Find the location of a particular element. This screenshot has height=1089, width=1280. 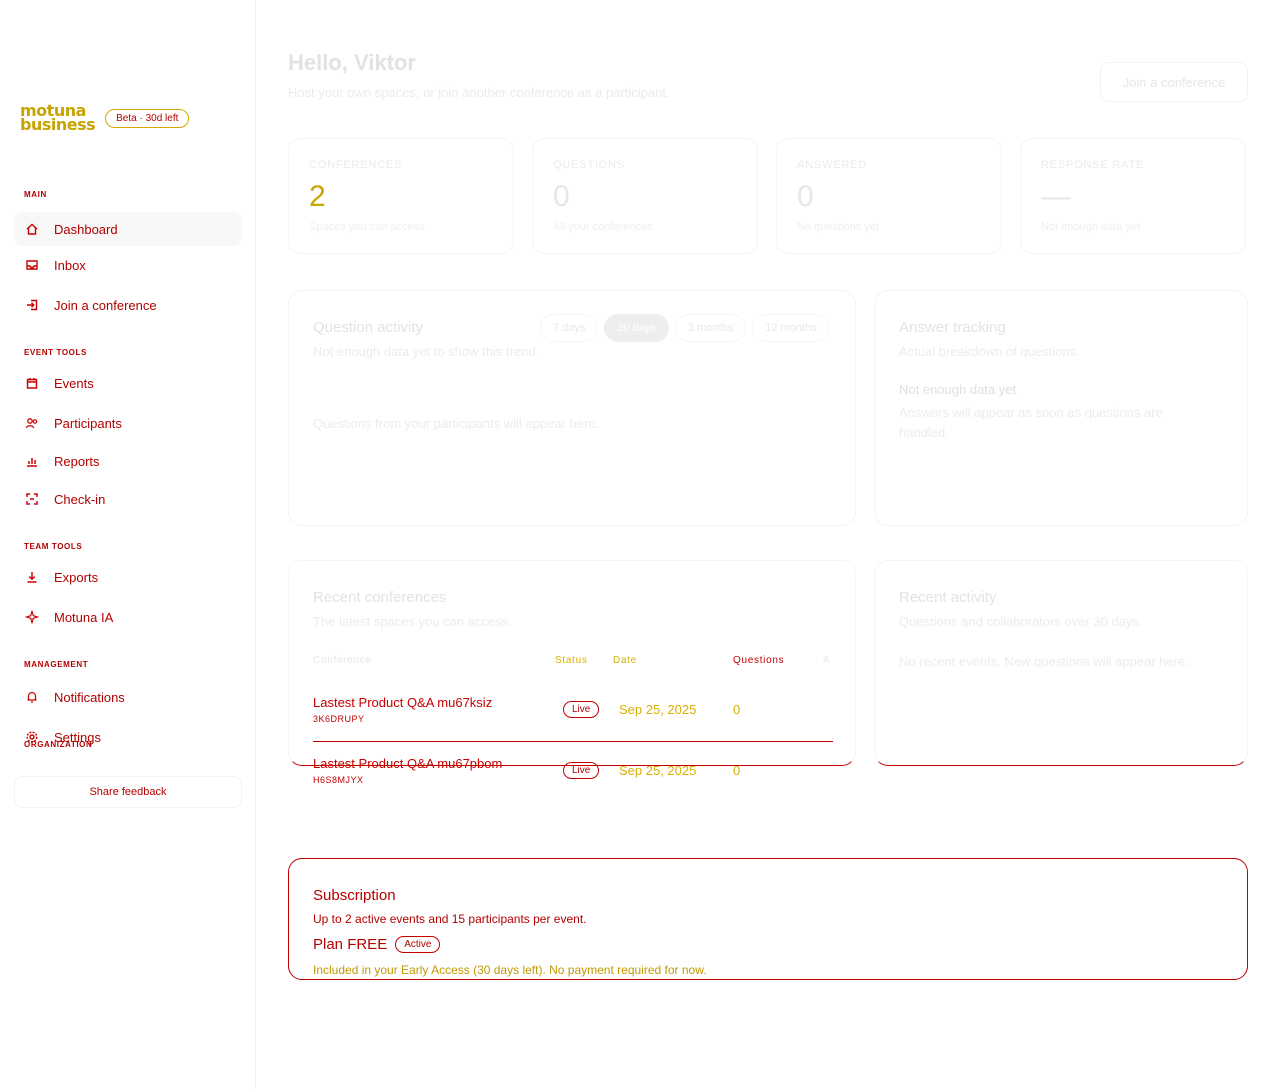

enter-icon is located at coordinates (32, 305).